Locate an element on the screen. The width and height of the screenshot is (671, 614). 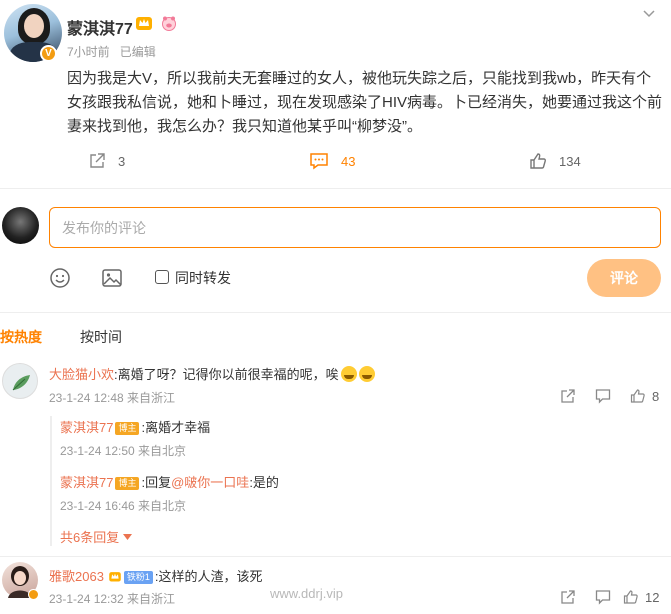
post-meta: 7小时前 已编辑 is located at coordinates (111, 51).